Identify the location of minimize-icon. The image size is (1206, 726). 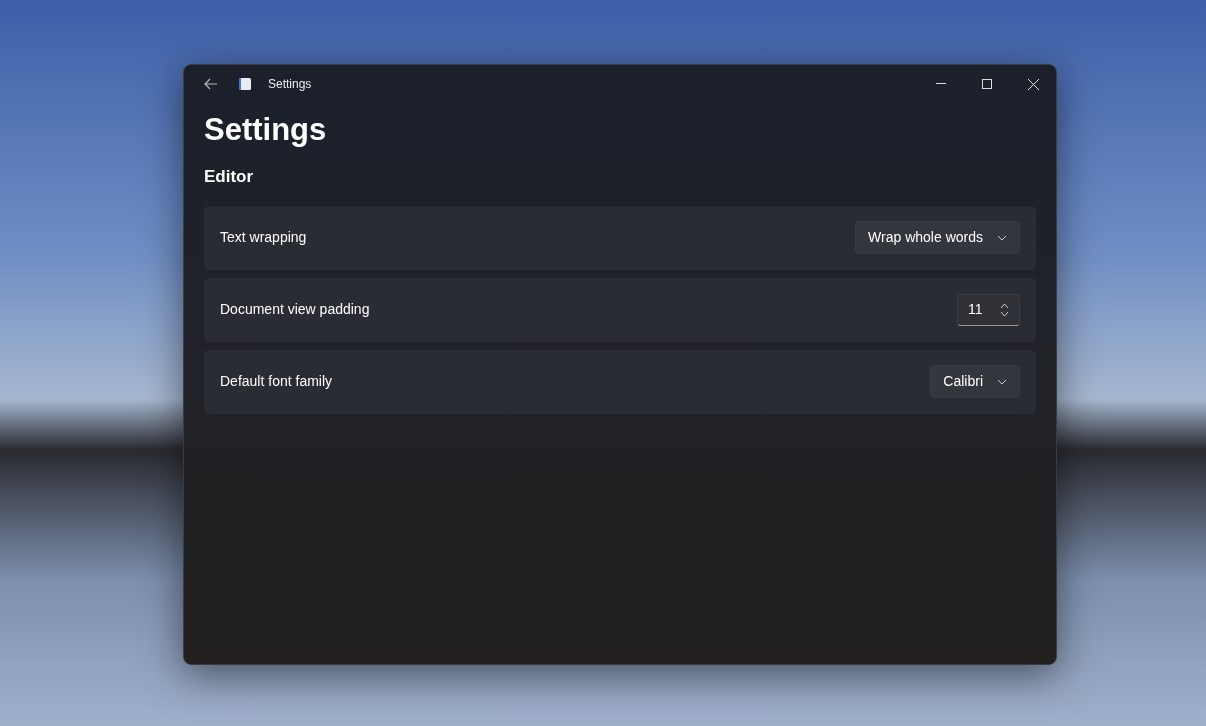
(941, 84).